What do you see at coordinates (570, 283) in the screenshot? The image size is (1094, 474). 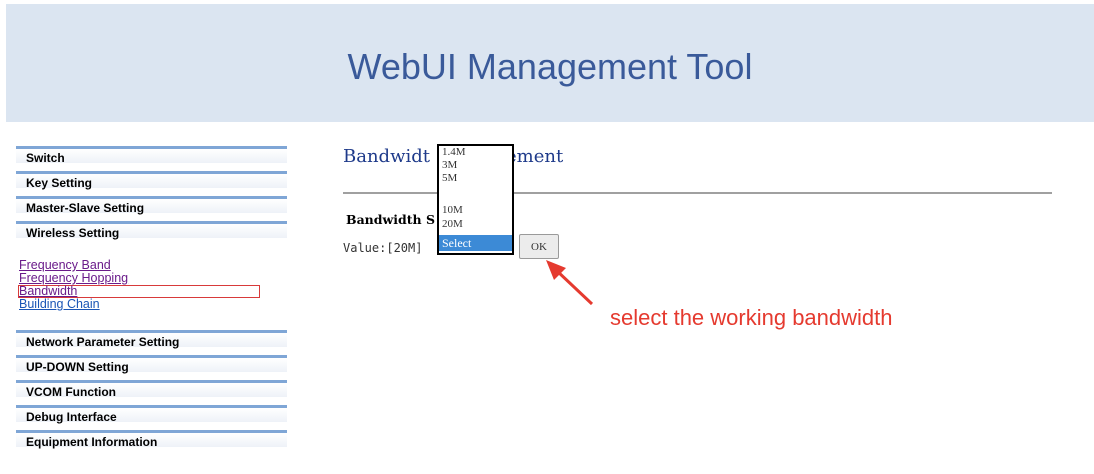 I see `annotation-arrow-icon` at bounding box center [570, 283].